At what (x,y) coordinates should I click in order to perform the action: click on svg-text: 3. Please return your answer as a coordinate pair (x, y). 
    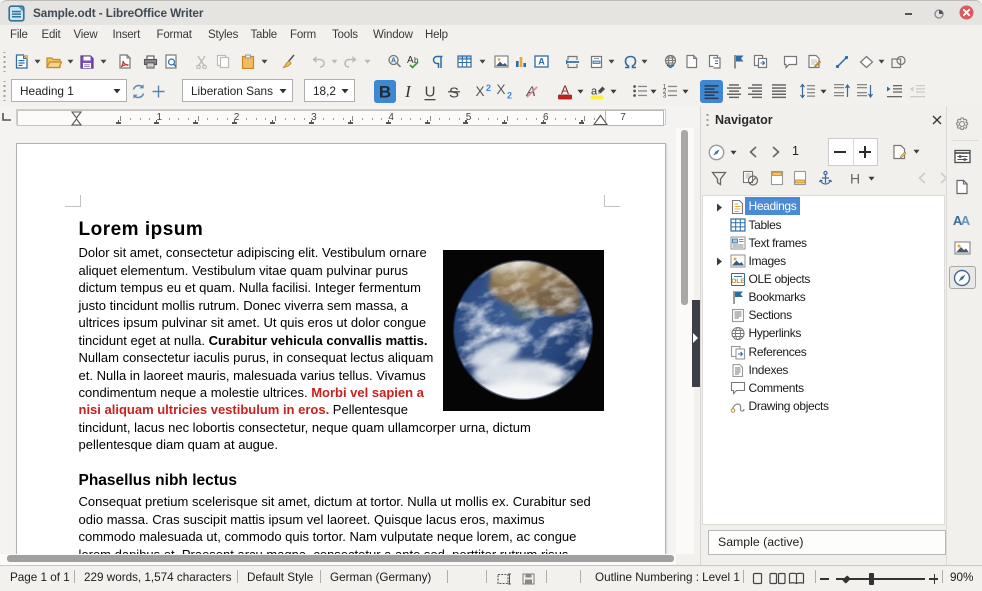
    Looking at the image, I should click on (664, 96).